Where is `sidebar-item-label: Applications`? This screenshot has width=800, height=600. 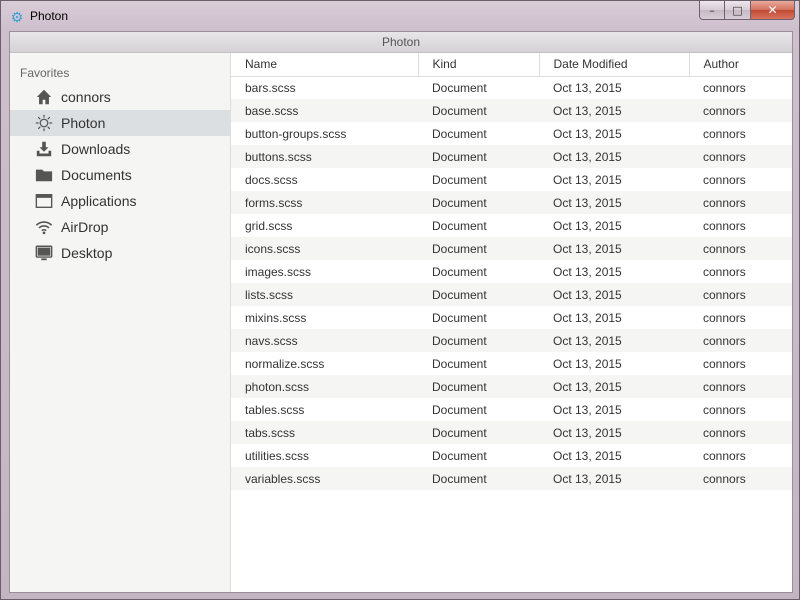
sidebar-item-label: Applications is located at coordinates (99, 201).